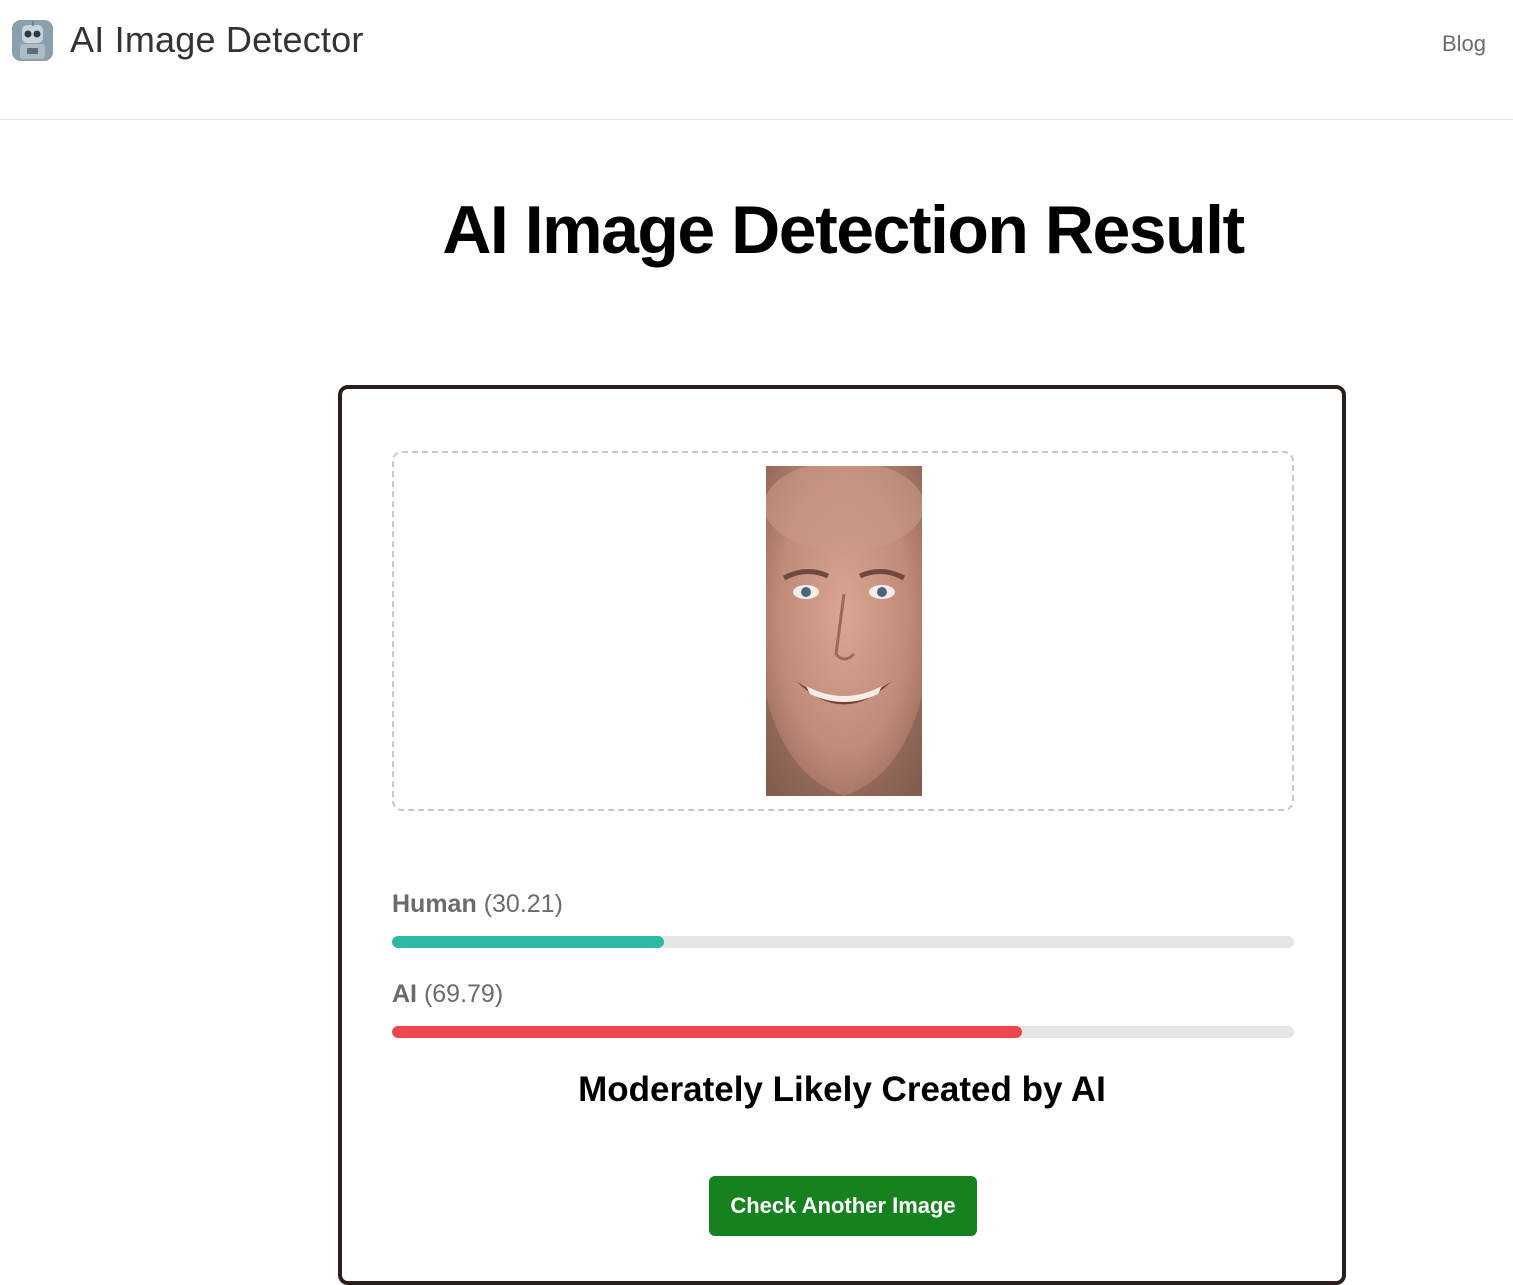 The width and height of the screenshot is (1513, 1285). Describe the element at coordinates (463, 994) in the screenshot. I see `ai-score-value: (69.79)` at that location.